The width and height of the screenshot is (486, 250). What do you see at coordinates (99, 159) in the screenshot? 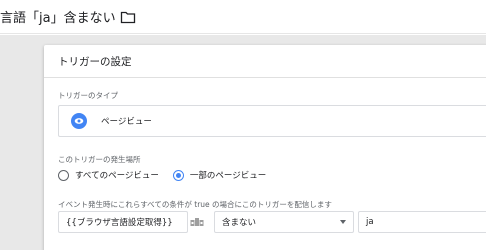
I see `fires-on-label: このトリガーの発生場所` at bounding box center [99, 159].